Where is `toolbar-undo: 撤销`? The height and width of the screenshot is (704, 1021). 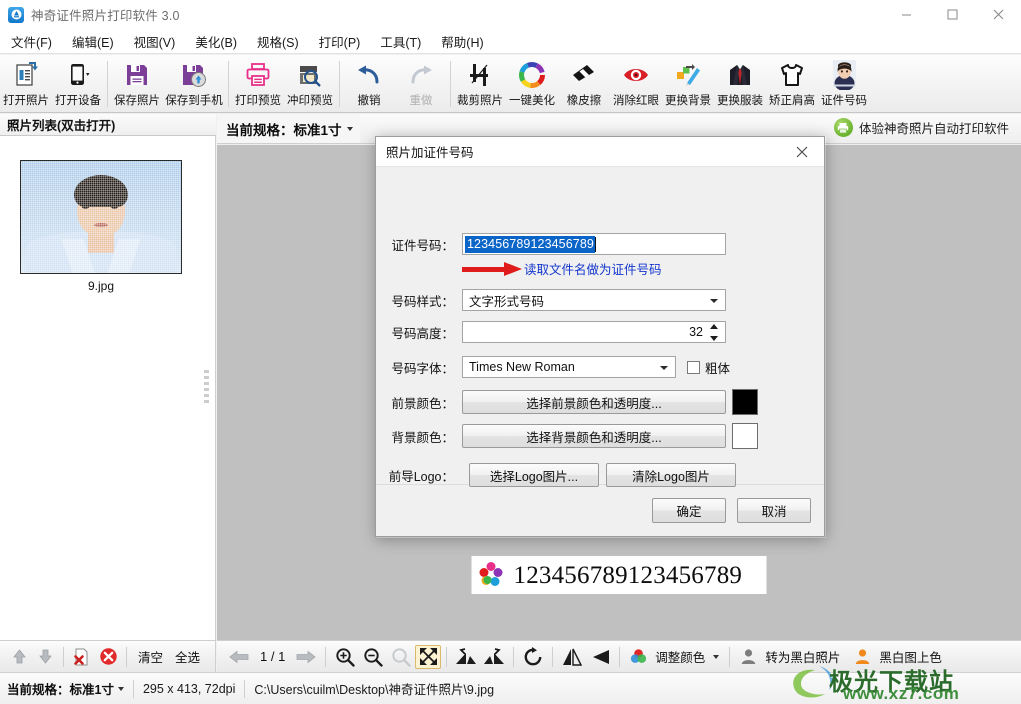 toolbar-undo: 撤销 is located at coordinates (369, 84).